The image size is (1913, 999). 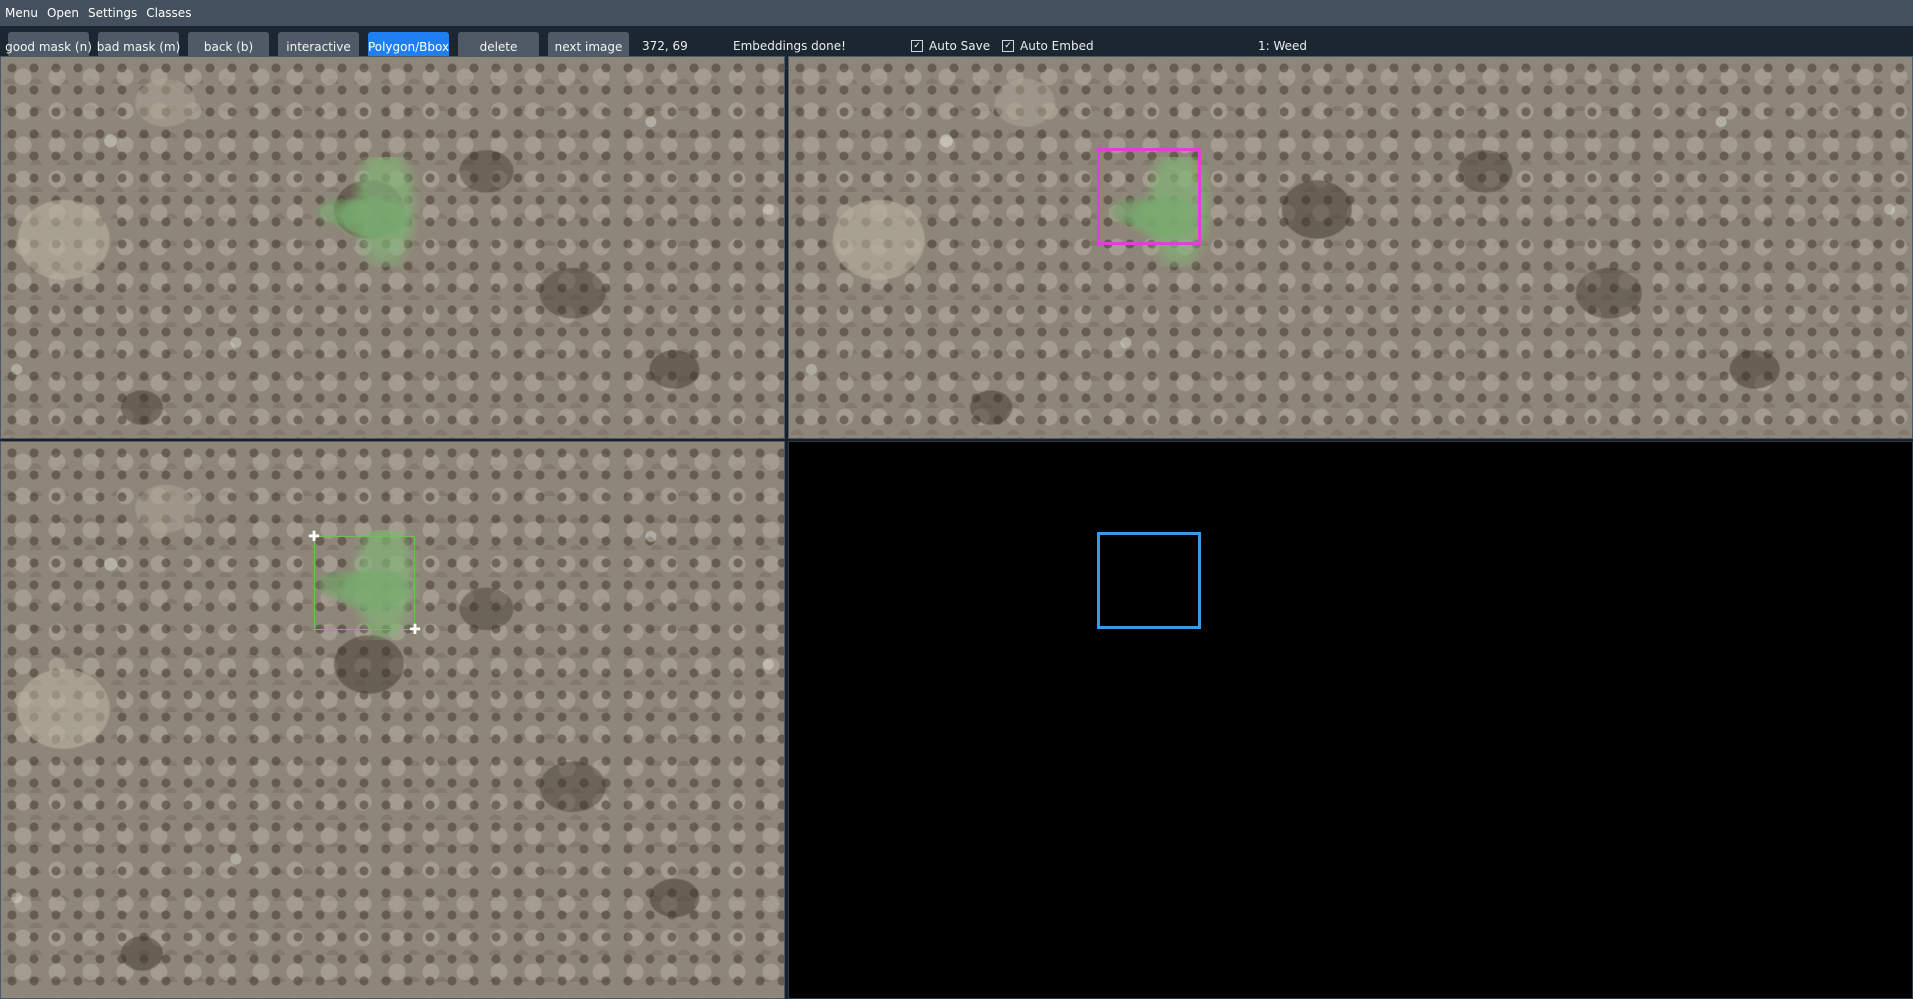 I want to click on menu-item-open: Open, so click(x=62, y=13).